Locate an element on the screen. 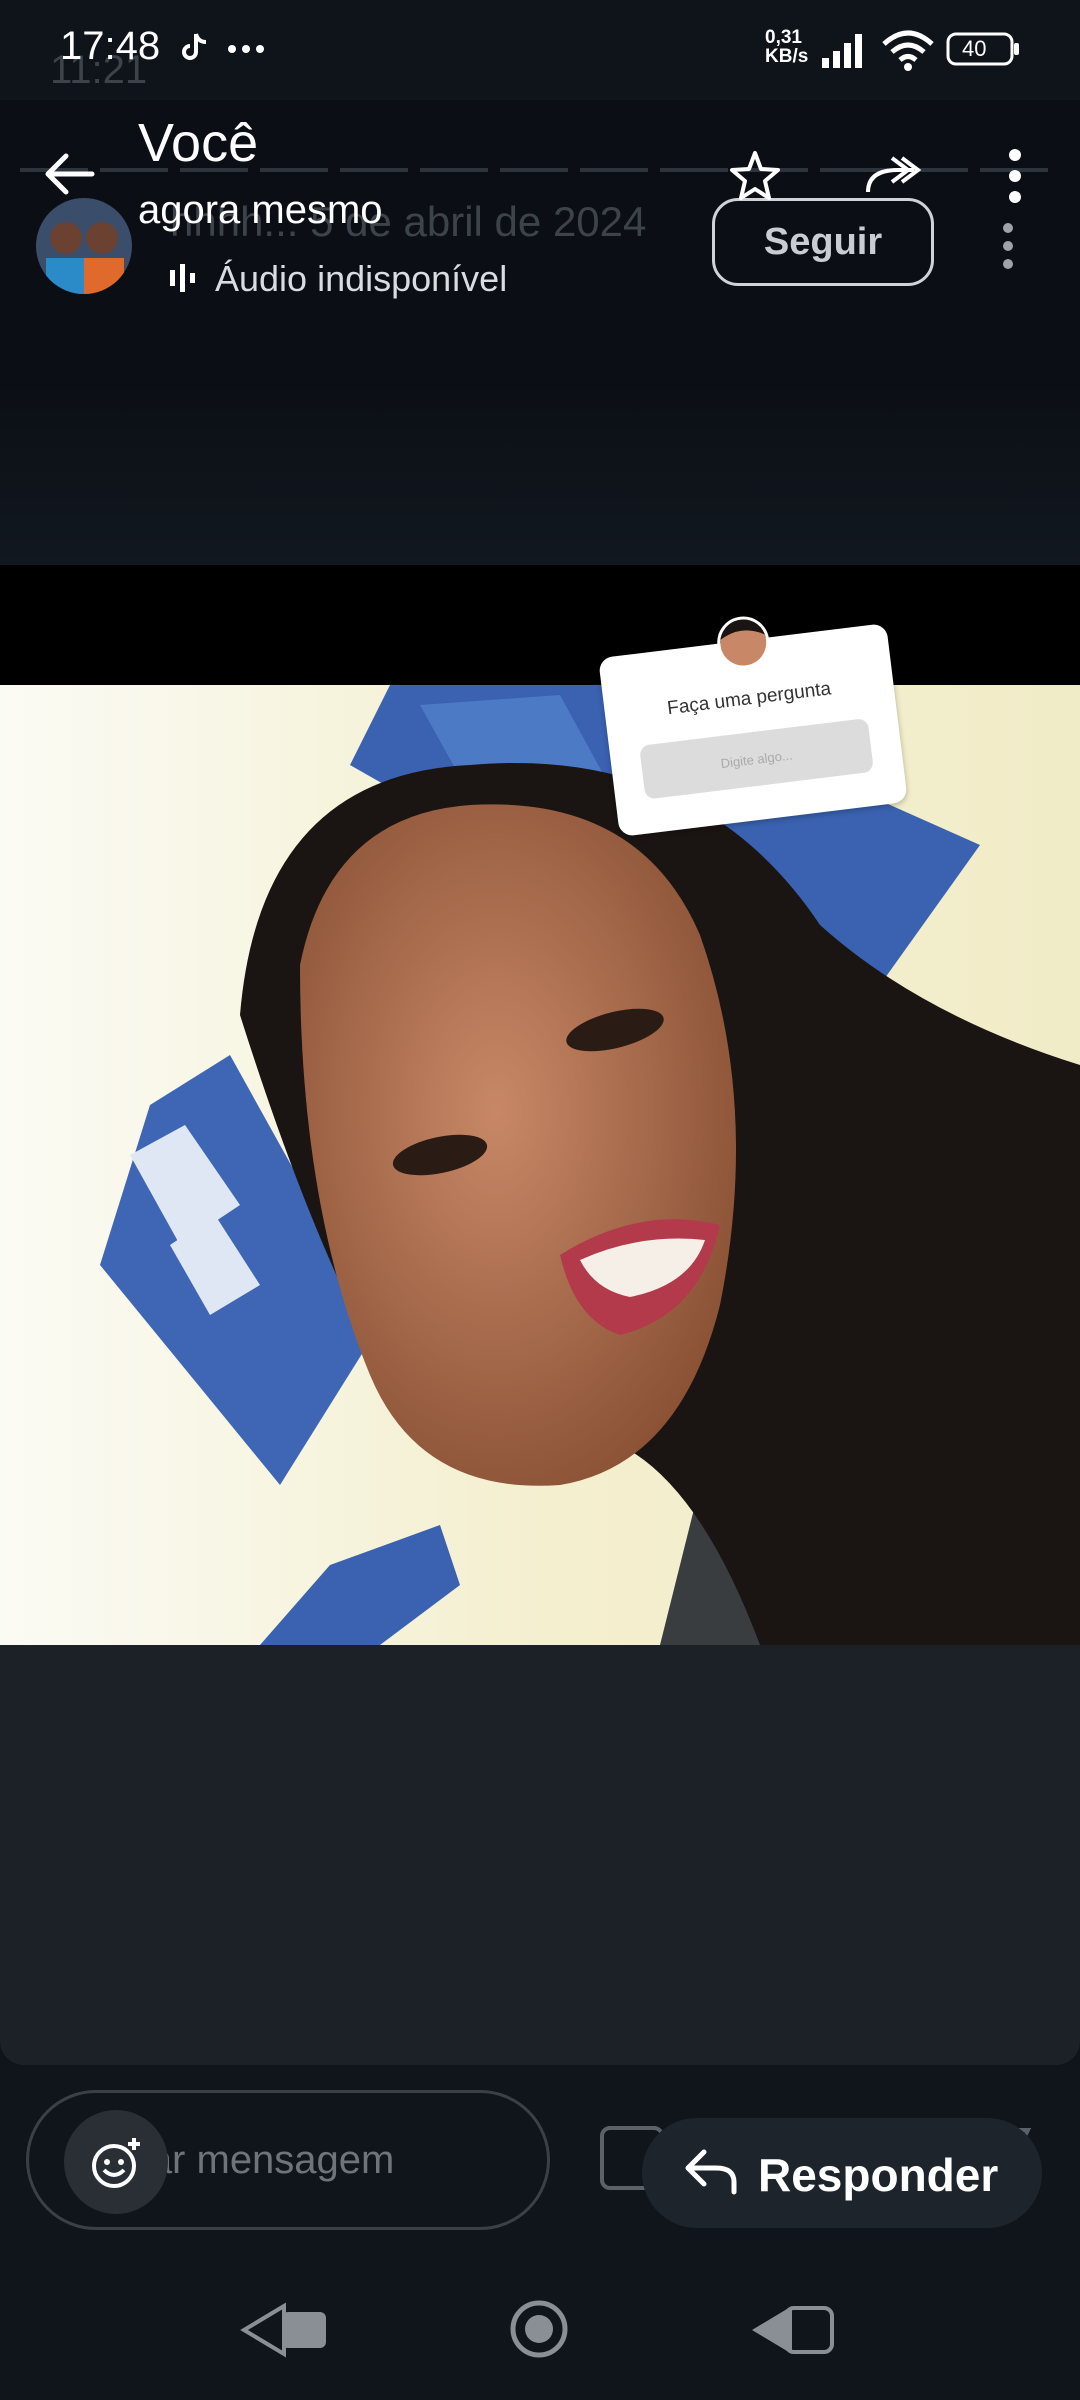 Image resolution: width=1080 pixels, height=2400 pixels. emoji-button is located at coordinates (116, 2162).